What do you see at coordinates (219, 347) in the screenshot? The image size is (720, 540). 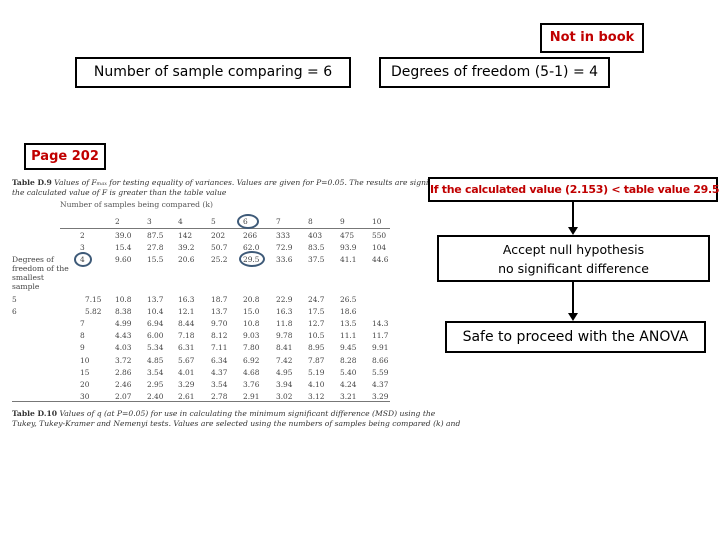 I see `table-cell: 7.11` at bounding box center [219, 347].